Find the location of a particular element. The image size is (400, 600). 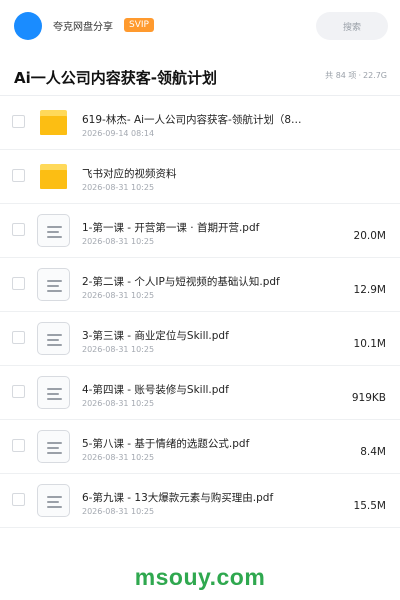

folder-header: Ai一人公司内容获客-领航计划 共 84 项 · 22.7G is located at coordinates (200, 74).